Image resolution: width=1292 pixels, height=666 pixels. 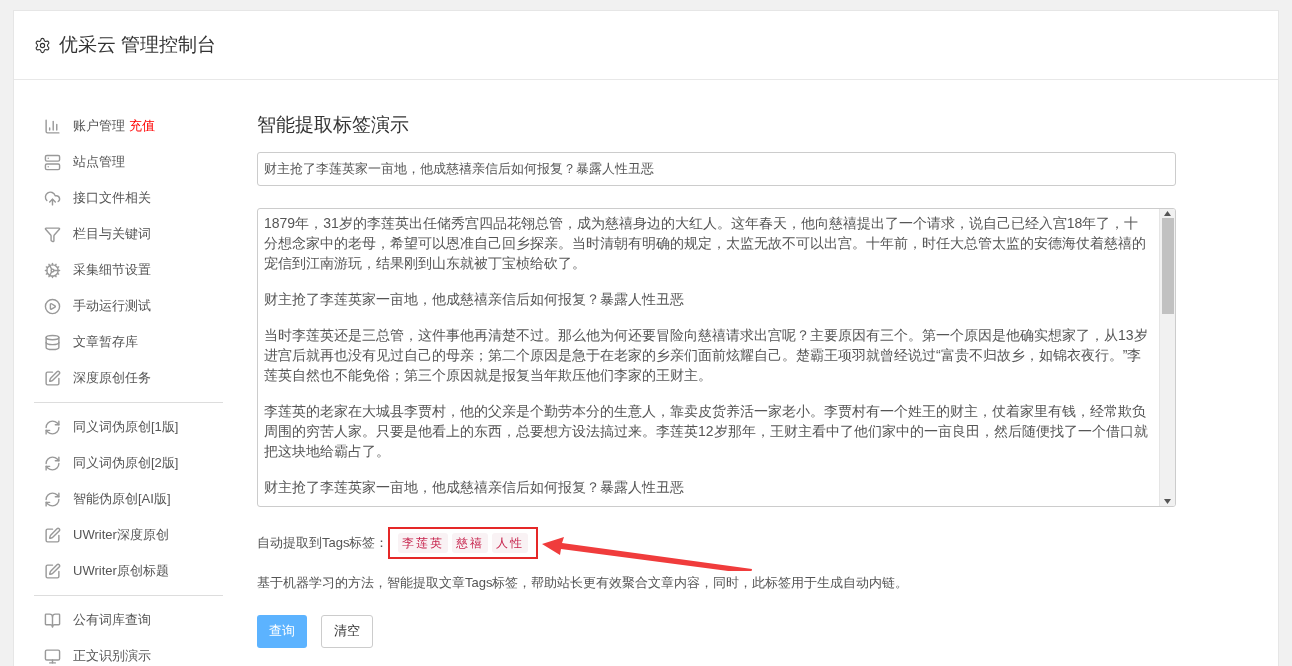 I want to click on page-heading: 智能提取标签演示, so click(x=333, y=125).